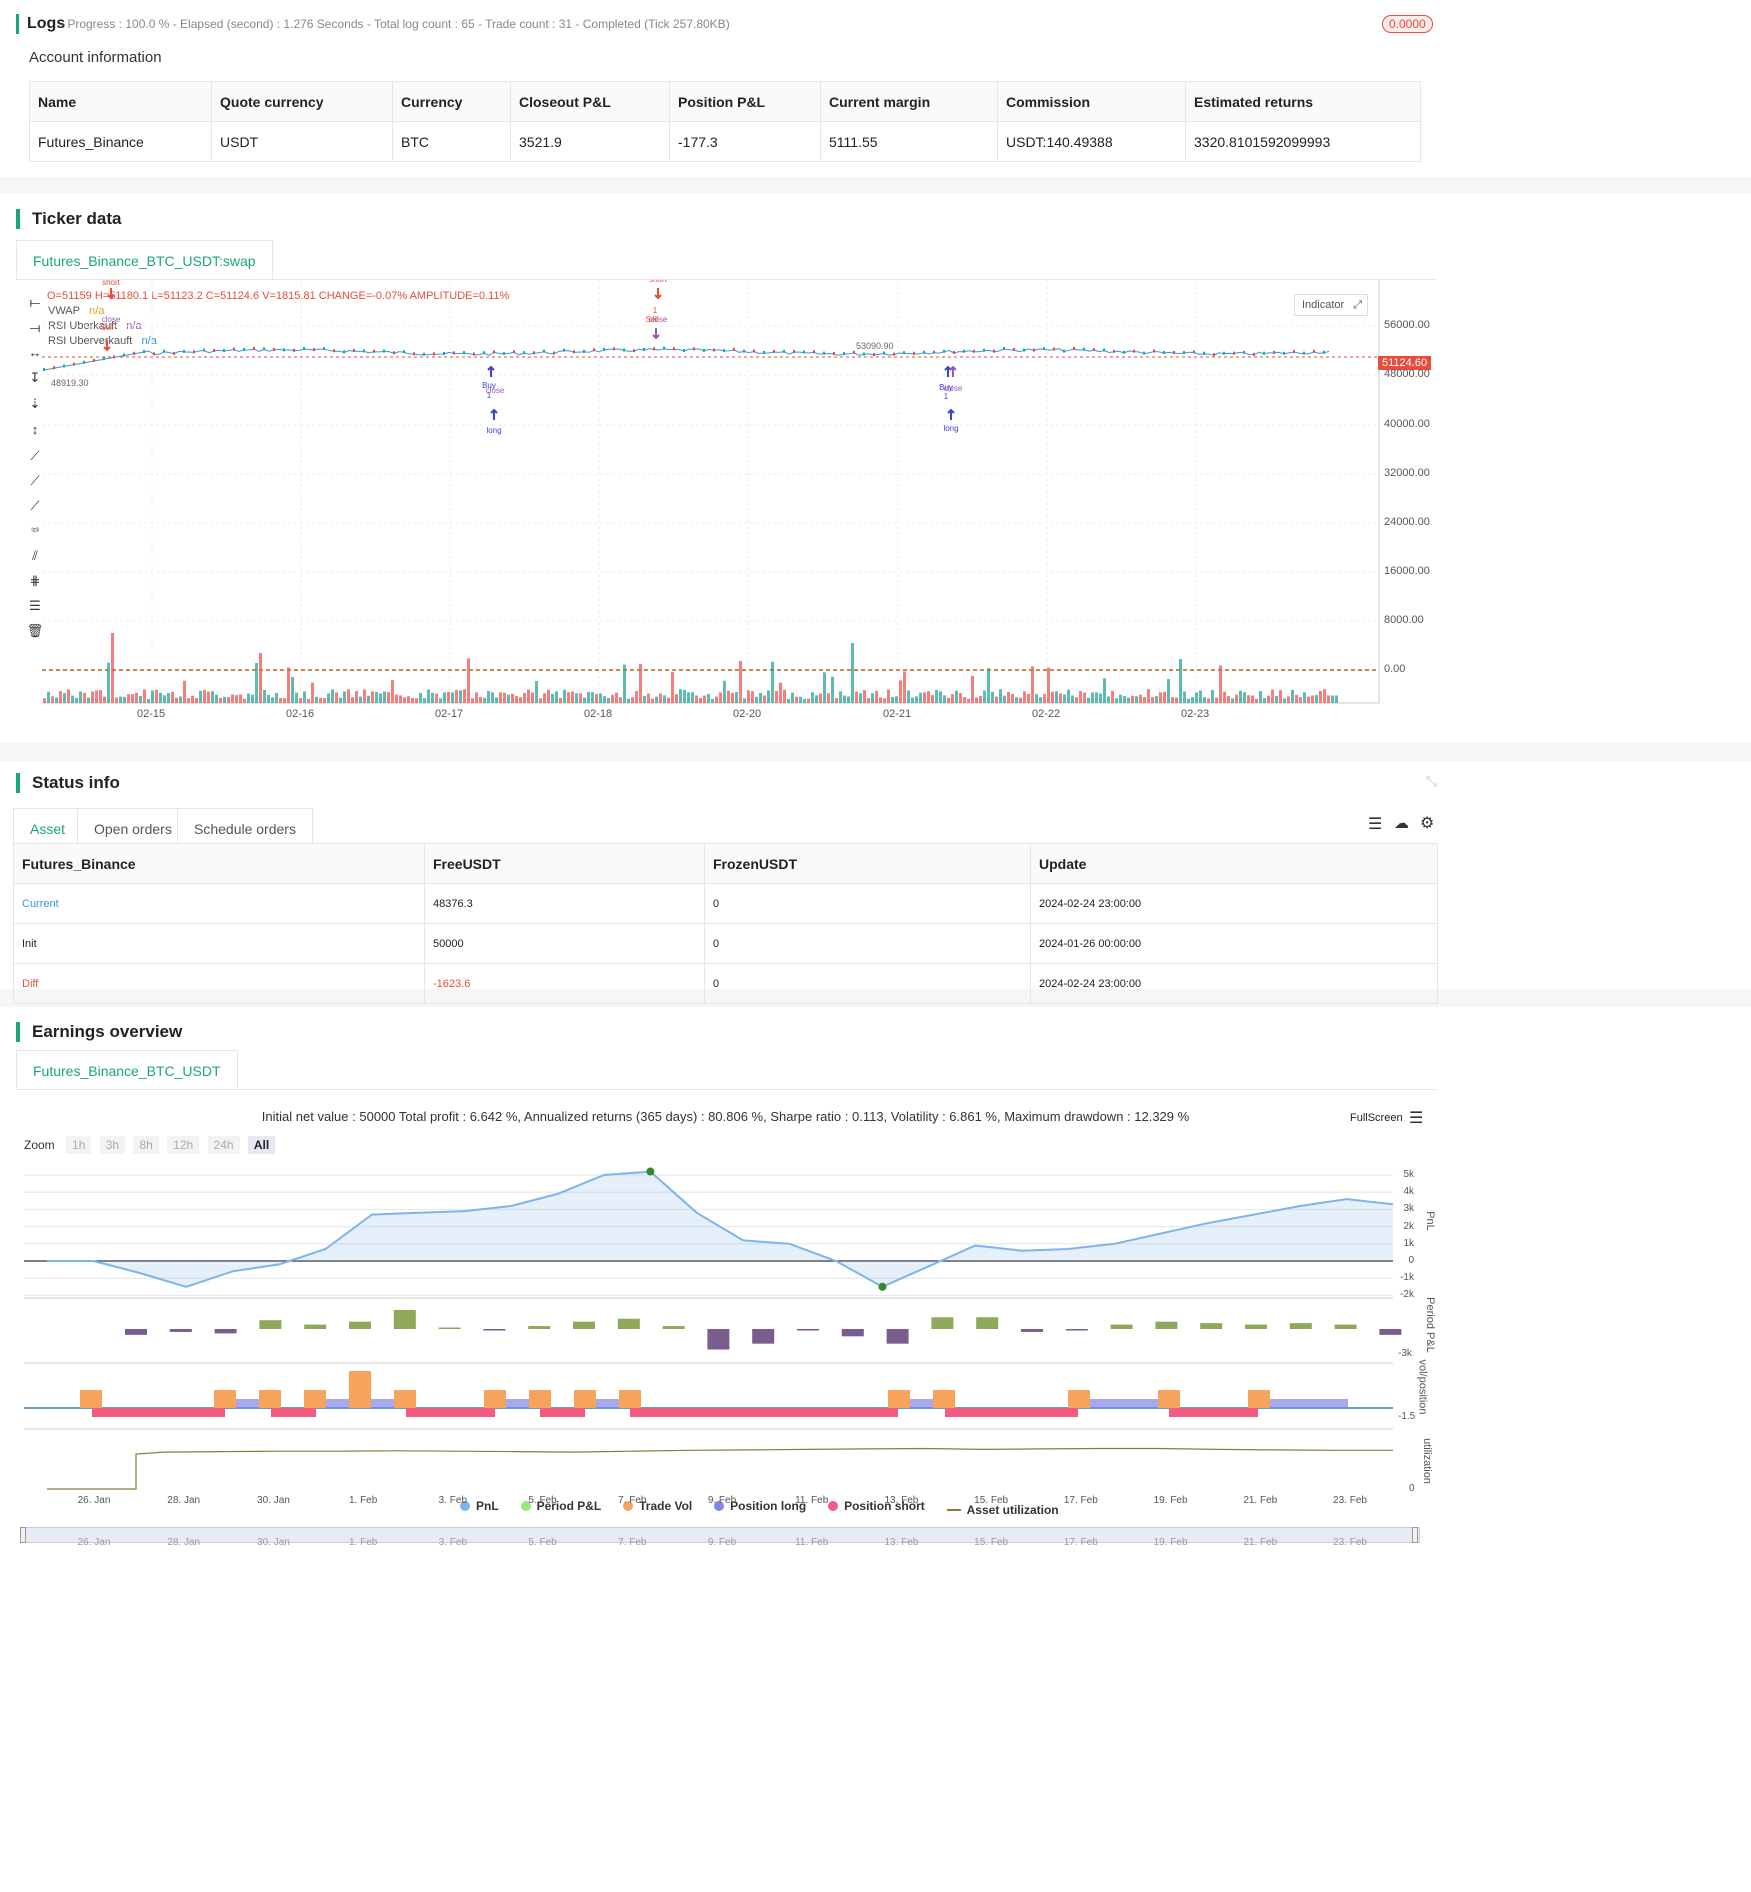  Describe the element at coordinates (1401, 823) in the screenshot. I see `cloud-upload-icon: ☁` at that location.